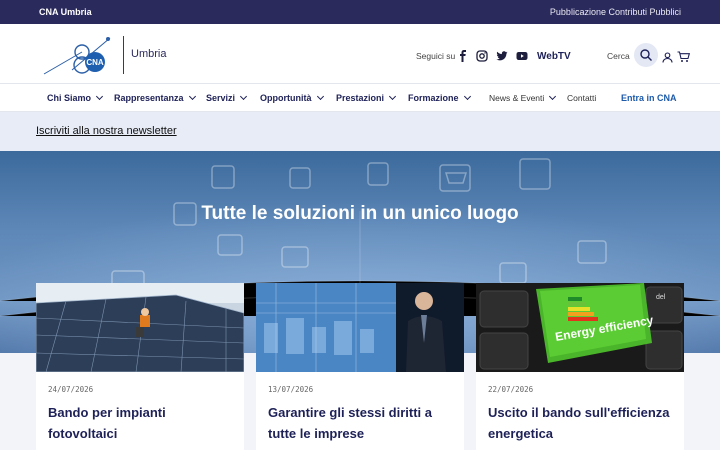 This screenshot has height=450, width=720. What do you see at coordinates (523, 97) in the screenshot?
I see `nav-item-news-eventi: News & Eventi` at bounding box center [523, 97].